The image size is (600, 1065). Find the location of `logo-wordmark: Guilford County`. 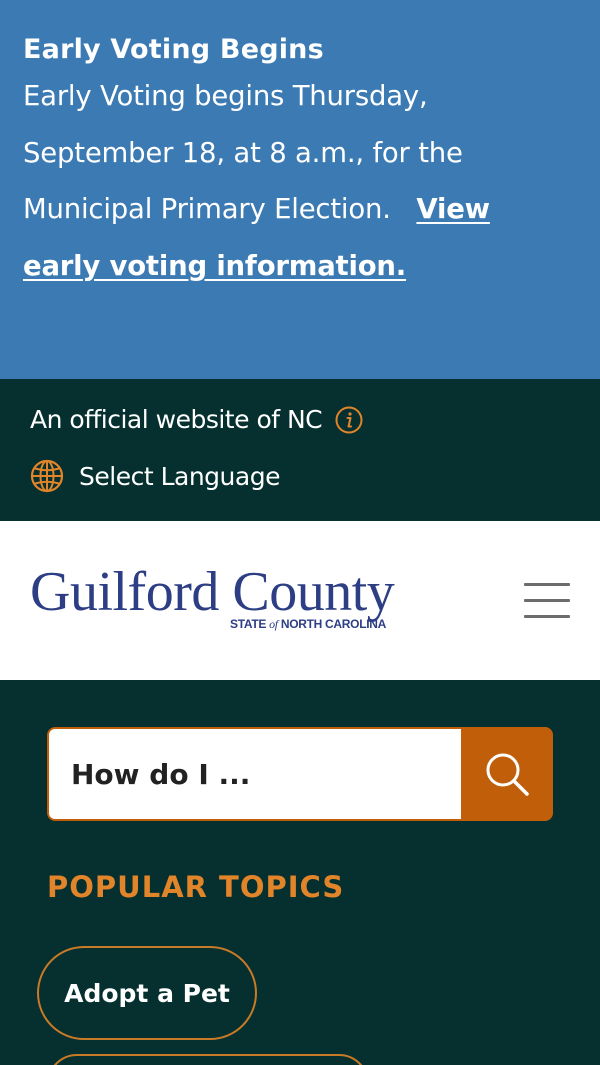

logo-wordmark: Guilford County is located at coordinates (212, 592).